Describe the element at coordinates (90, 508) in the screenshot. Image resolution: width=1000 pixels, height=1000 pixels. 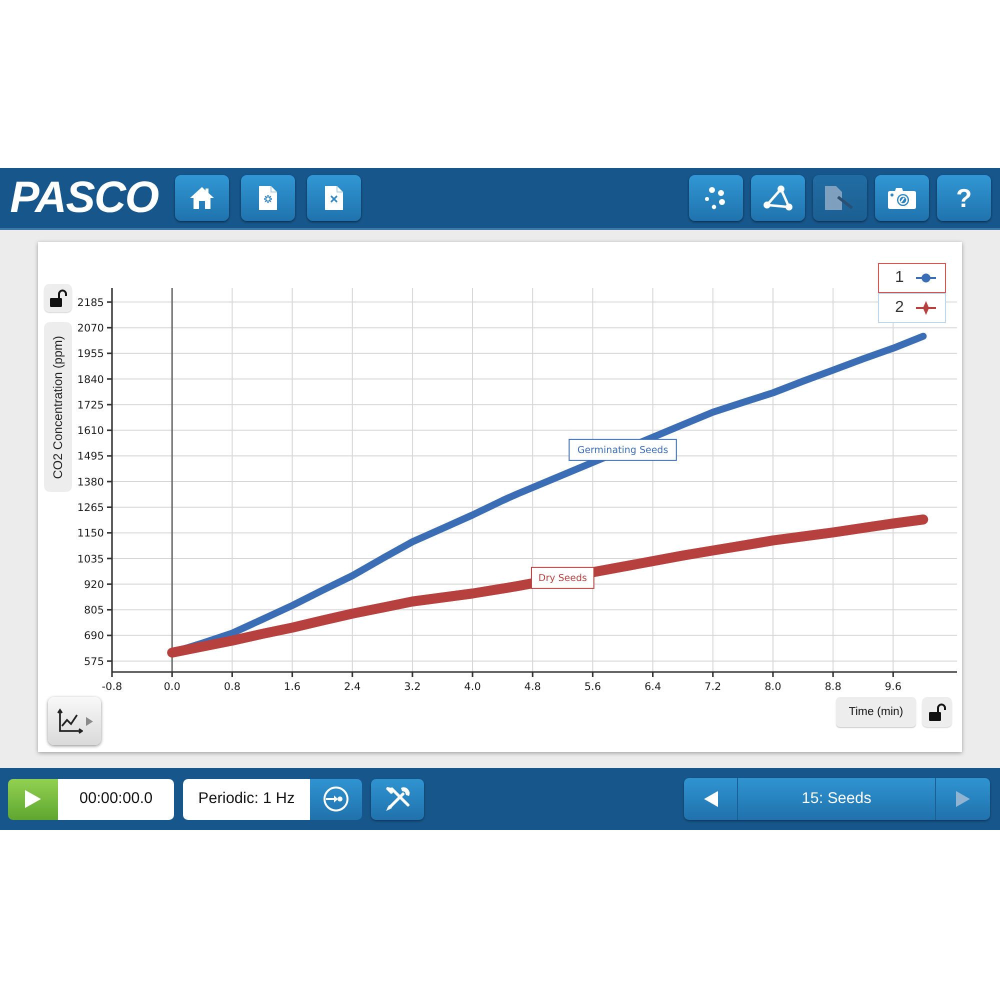
I see `y-tick-label: 1265` at that location.